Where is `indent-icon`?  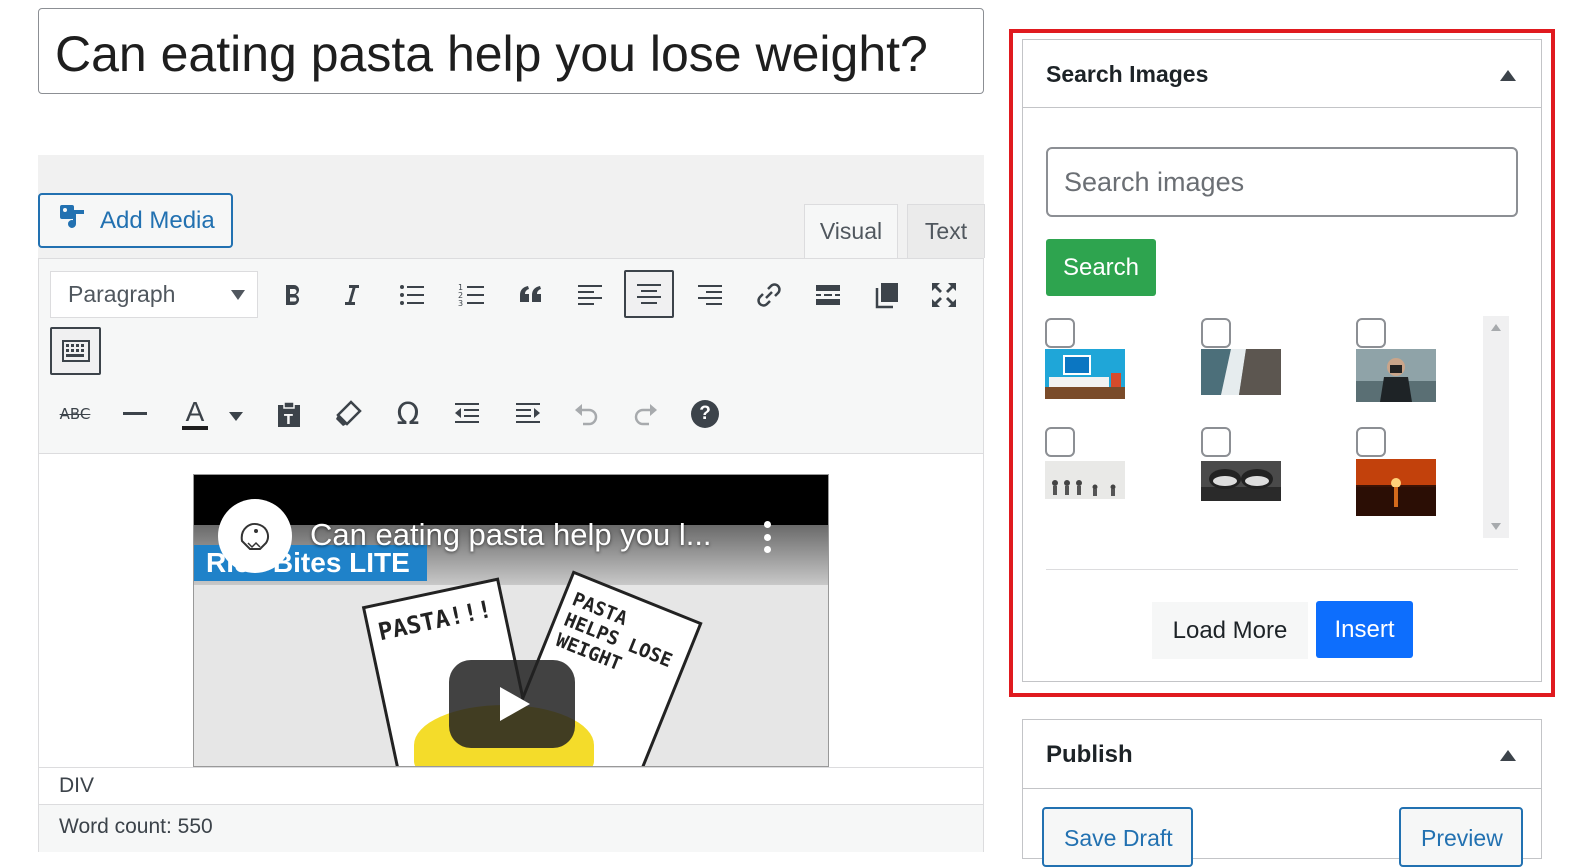
indent-icon is located at coordinates (528, 413).